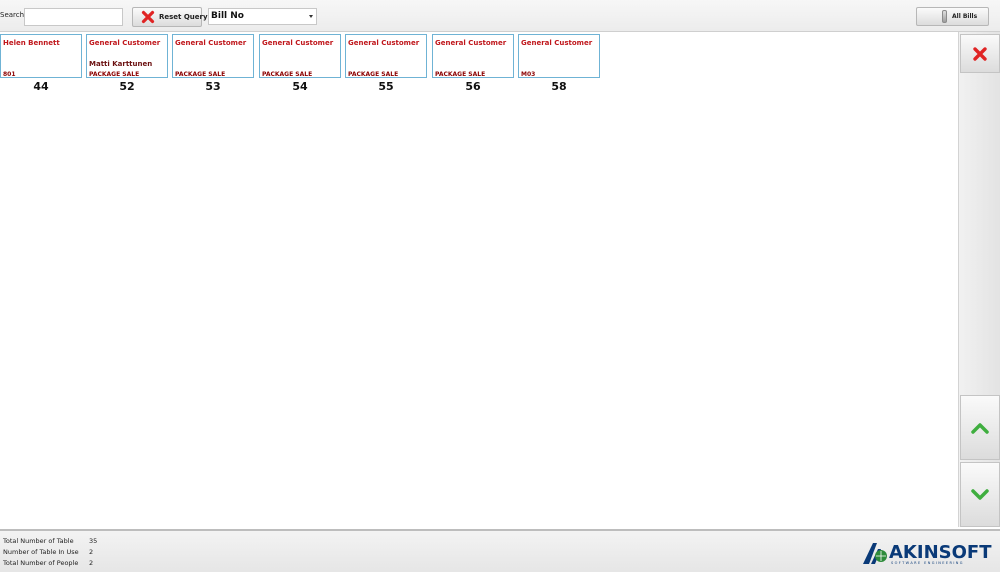 Image resolution: width=1000 pixels, height=572 pixels. What do you see at coordinates (386, 86) in the screenshot?
I see `table-number: 55` at bounding box center [386, 86].